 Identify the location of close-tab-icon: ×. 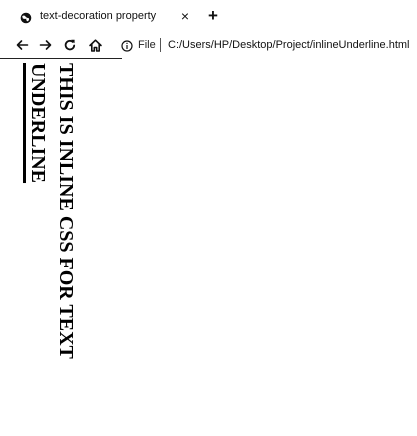
(185, 16).